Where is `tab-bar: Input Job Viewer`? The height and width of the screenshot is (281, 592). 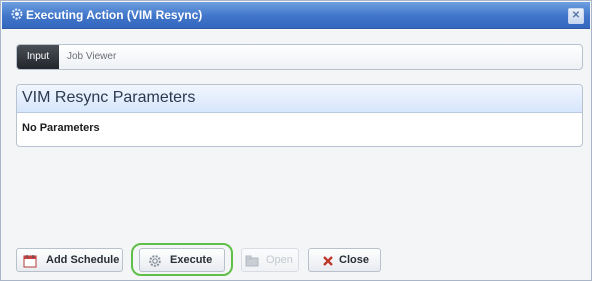 tab-bar: Input Job Viewer is located at coordinates (299, 57).